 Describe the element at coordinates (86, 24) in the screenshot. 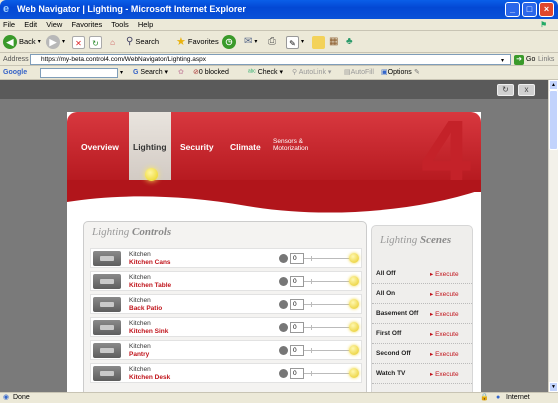

I see `menu-favorites: Favorites` at that location.